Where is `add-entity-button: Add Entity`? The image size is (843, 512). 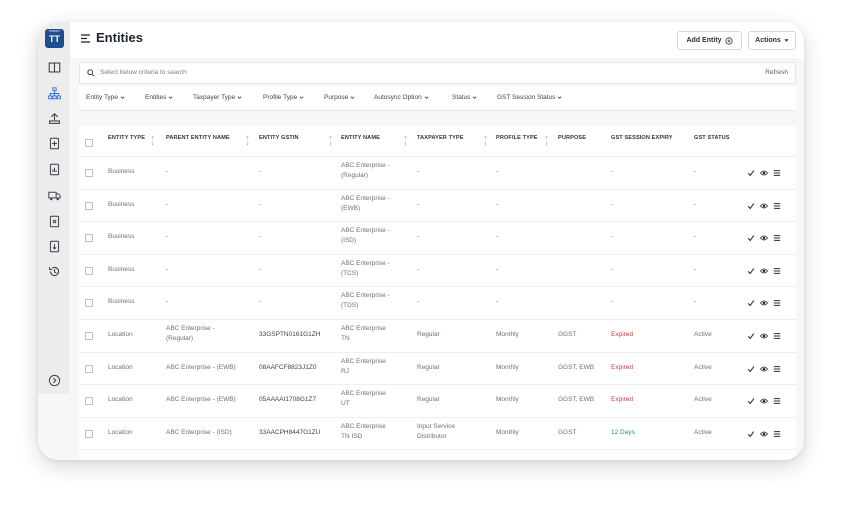 add-entity-button: Add Entity is located at coordinates (709, 40).